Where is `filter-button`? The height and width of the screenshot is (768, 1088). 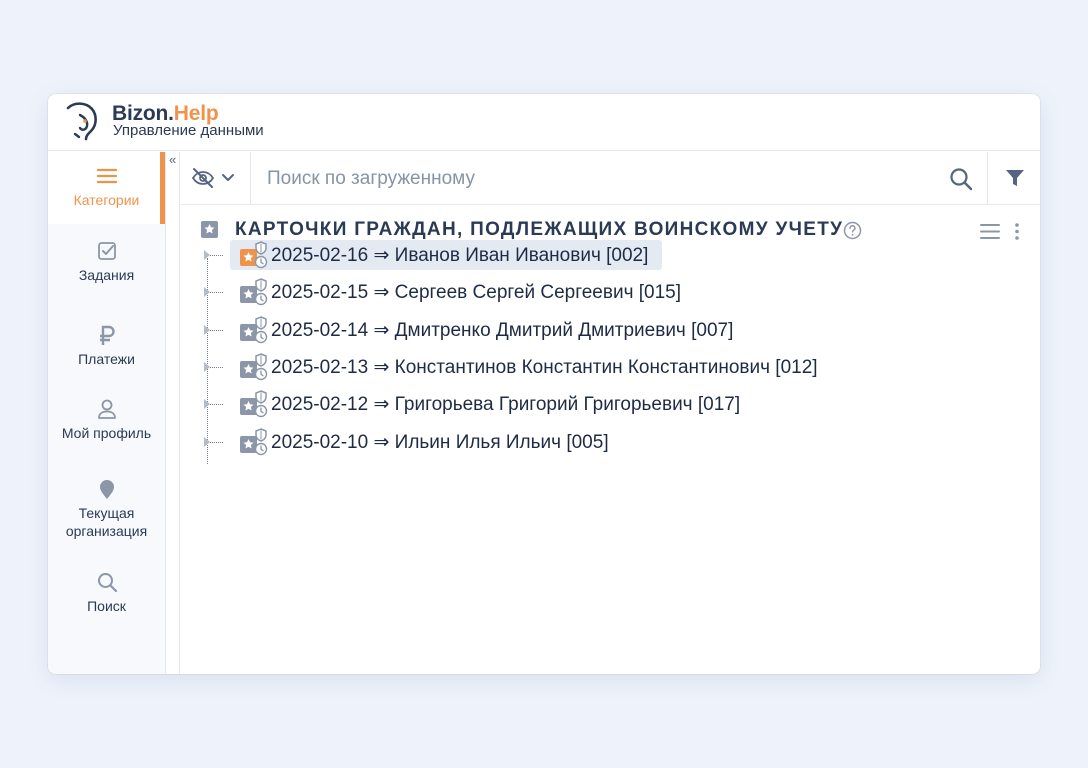
filter-button is located at coordinates (1013, 178).